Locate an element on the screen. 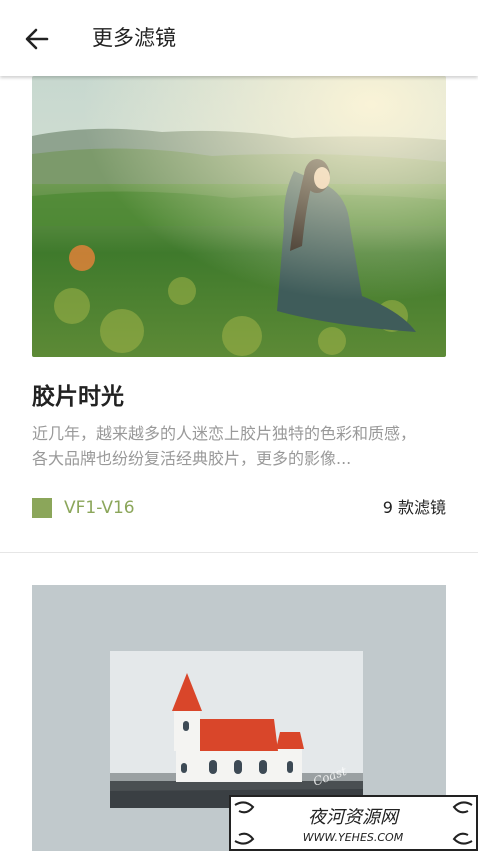  filter-code: VF1-V16 is located at coordinates (99, 508).